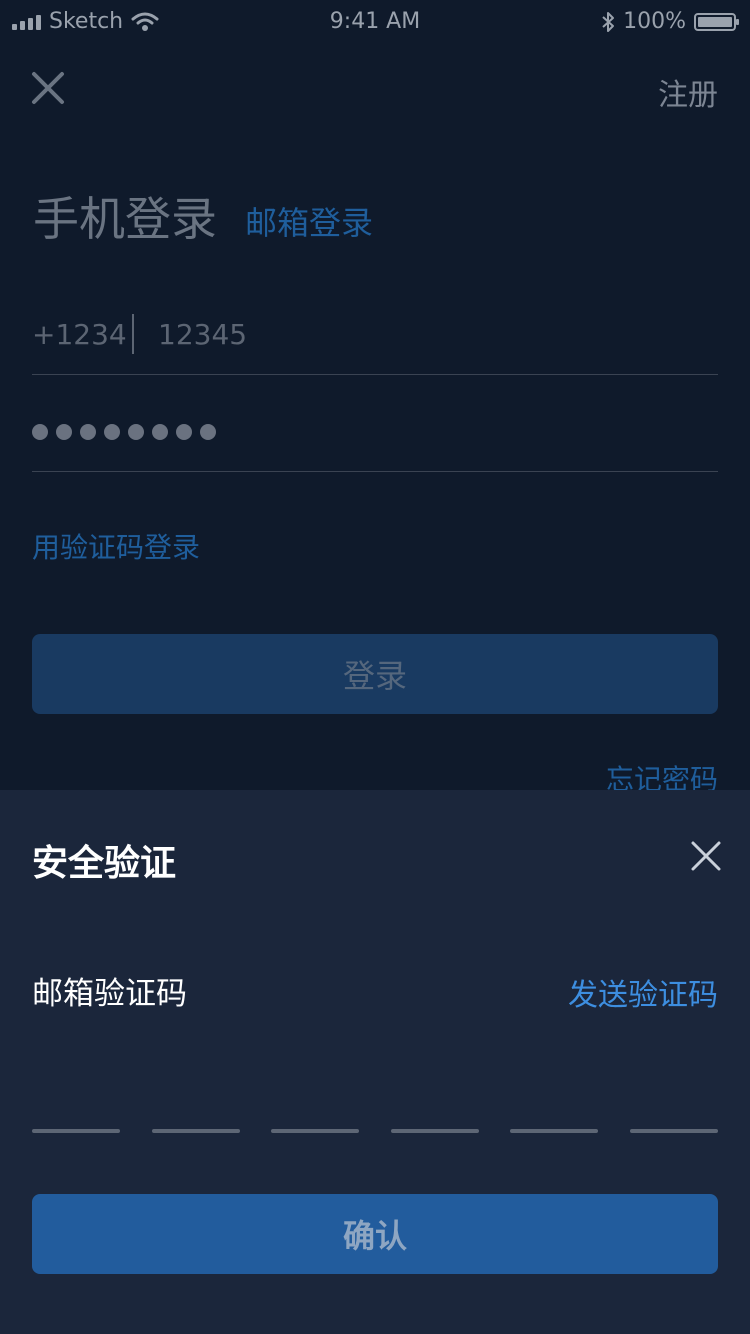 The height and width of the screenshot is (1334, 750). I want to click on battery-icon, so click(716, 21).